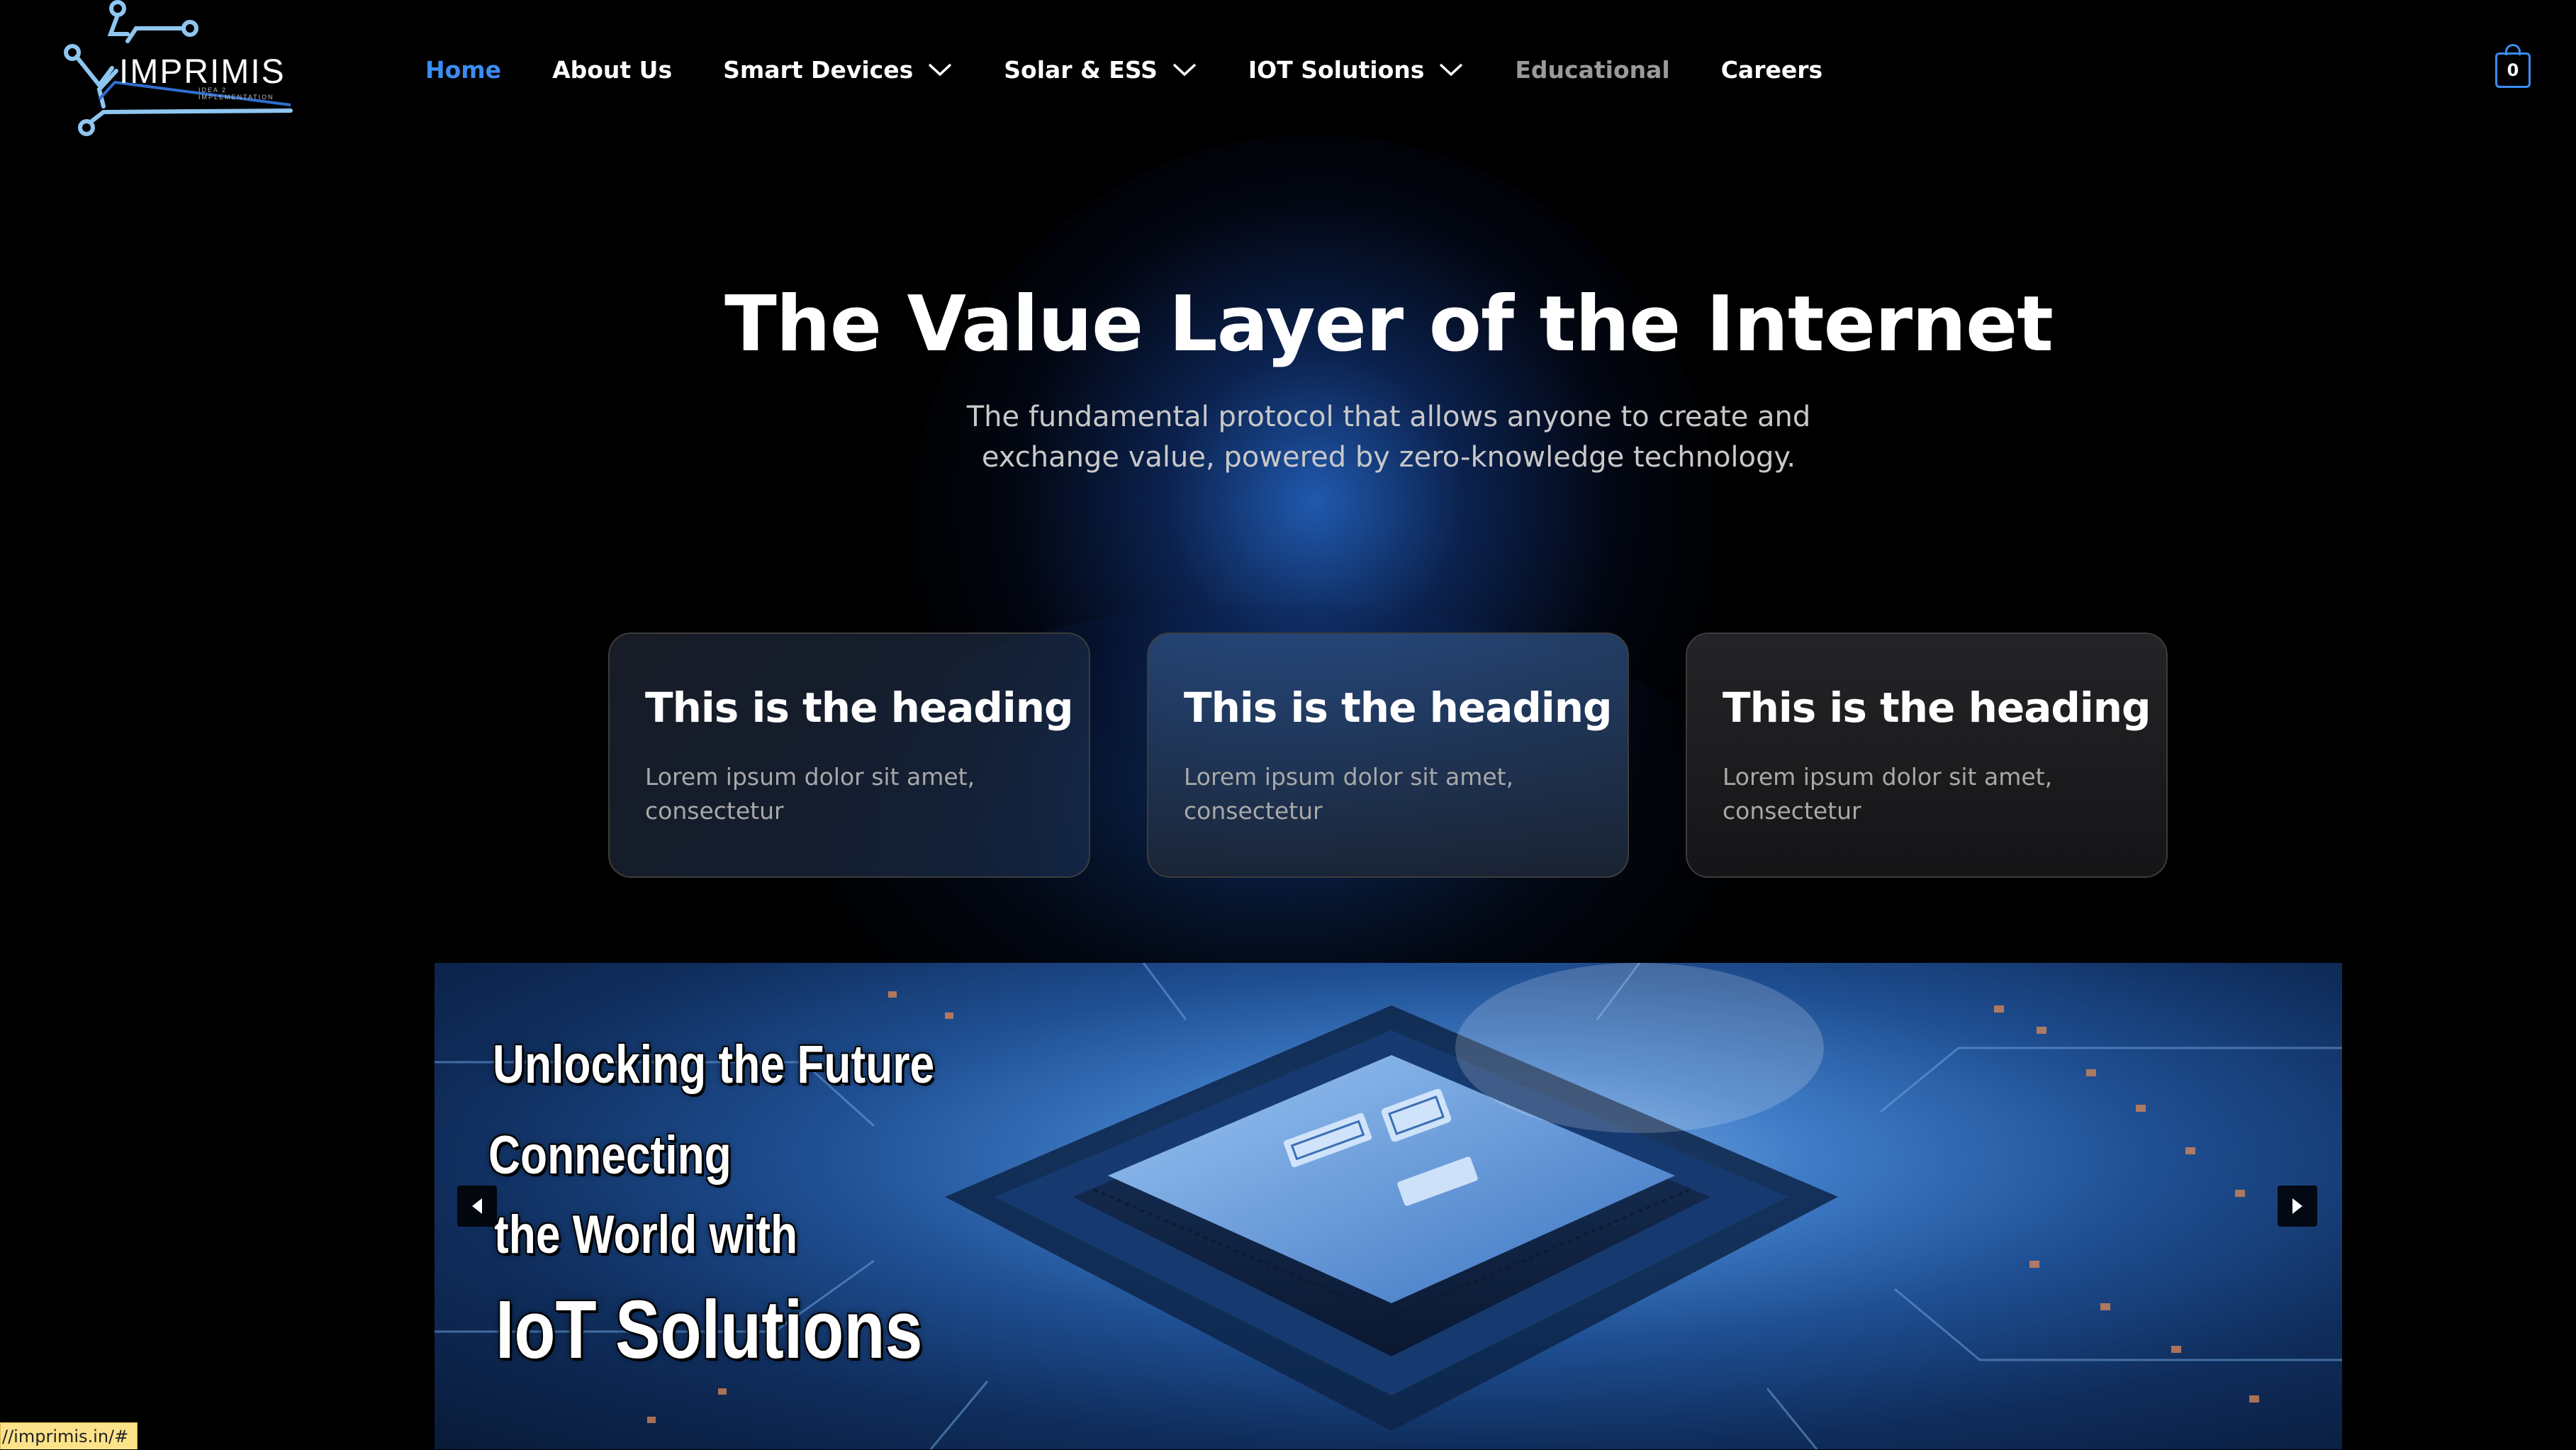  I want to click on slider-prev-button, so click(477, 1207).